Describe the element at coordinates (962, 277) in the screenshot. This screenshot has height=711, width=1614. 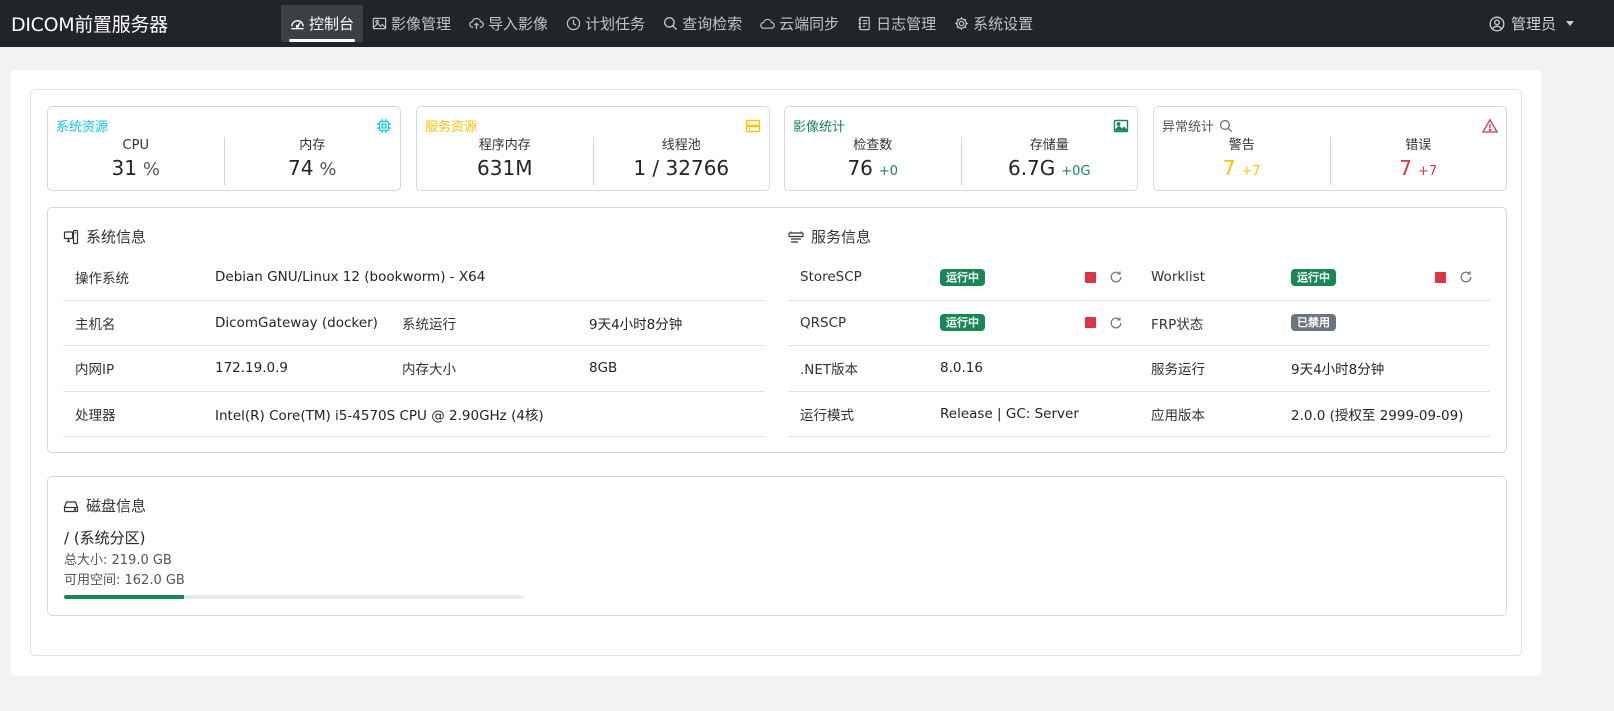
I see `storescp-status-badge: 运行中` at that location.